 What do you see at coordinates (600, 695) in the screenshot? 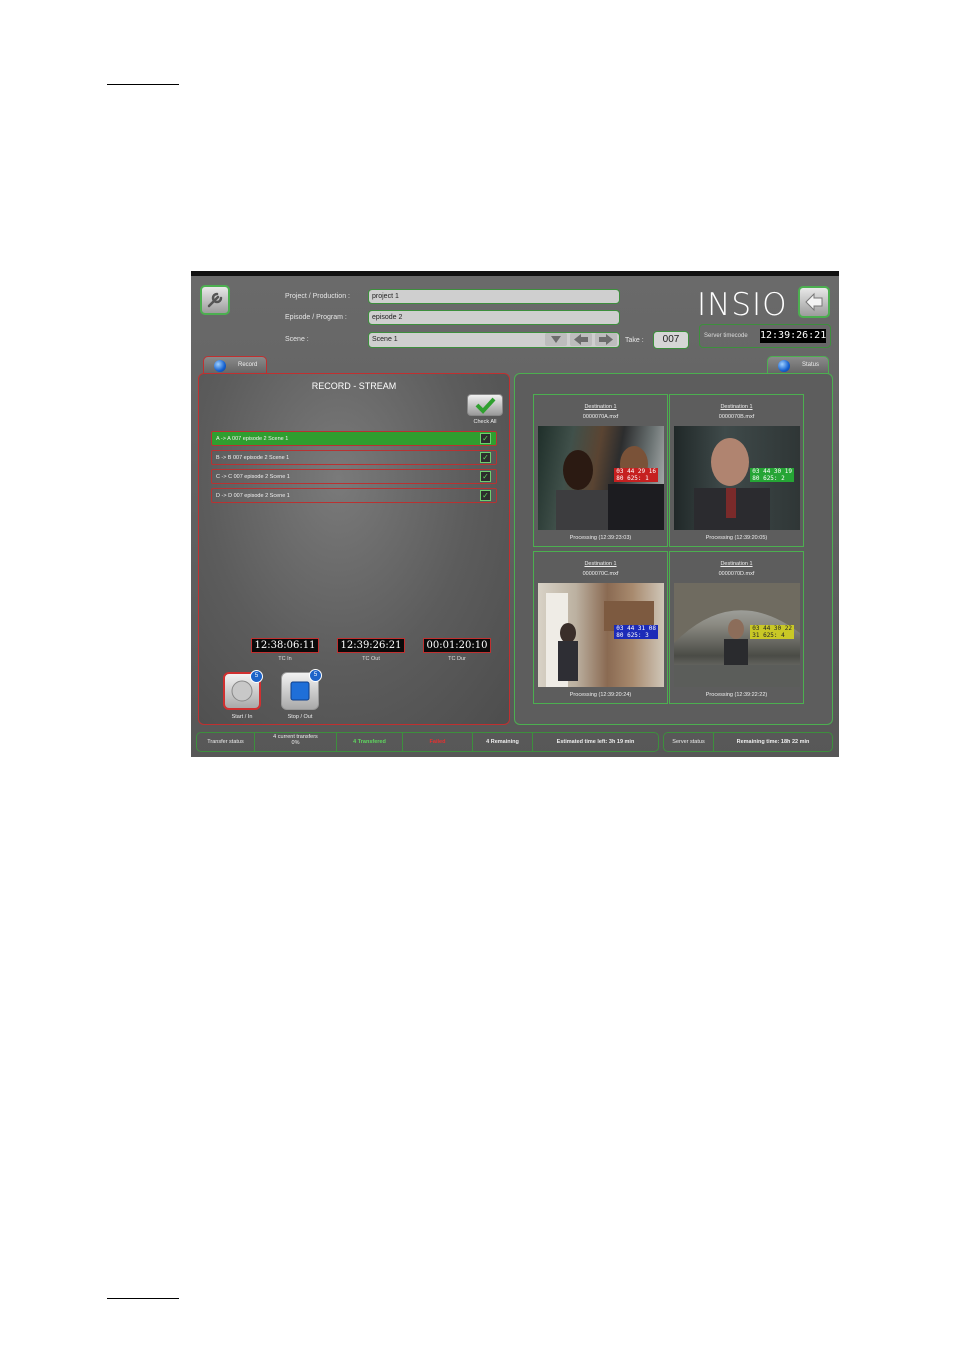
I see `destination-status: Processing (12:39:20:24)` at bounding box center [600, 695].